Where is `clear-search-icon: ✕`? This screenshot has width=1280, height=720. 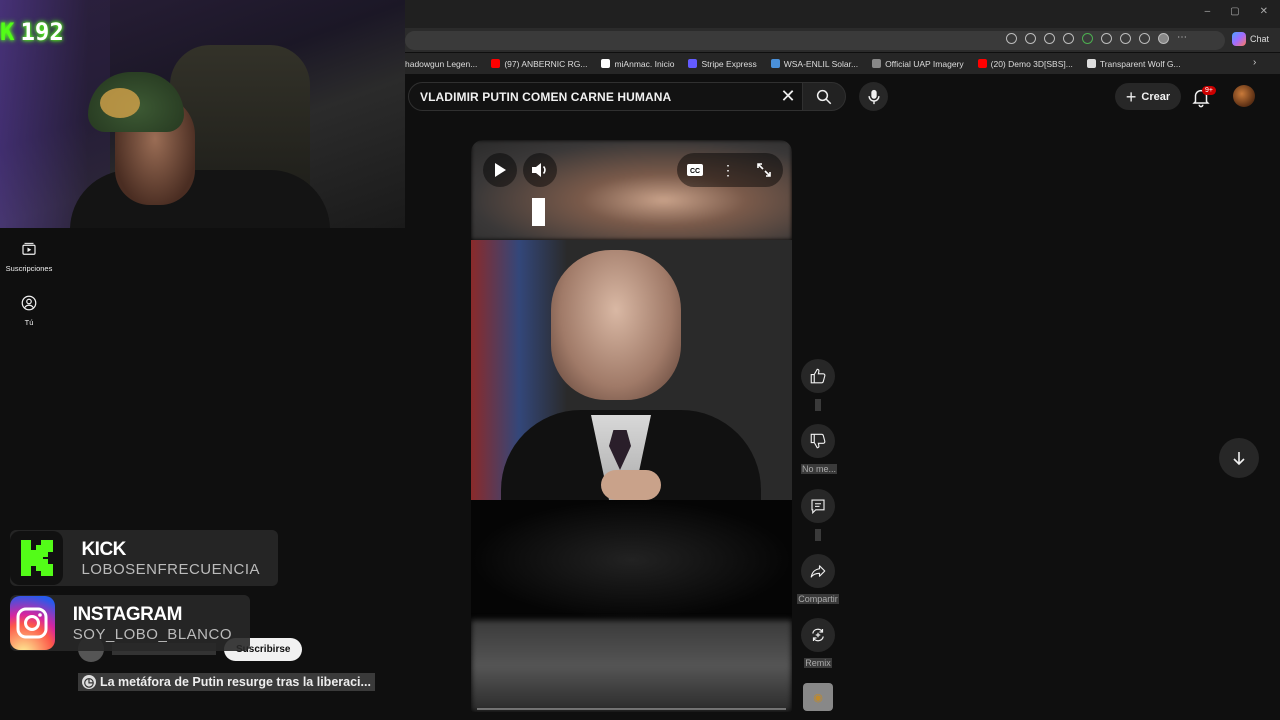
clear-search-icon: ✕ is located at coordinates (788, 96).